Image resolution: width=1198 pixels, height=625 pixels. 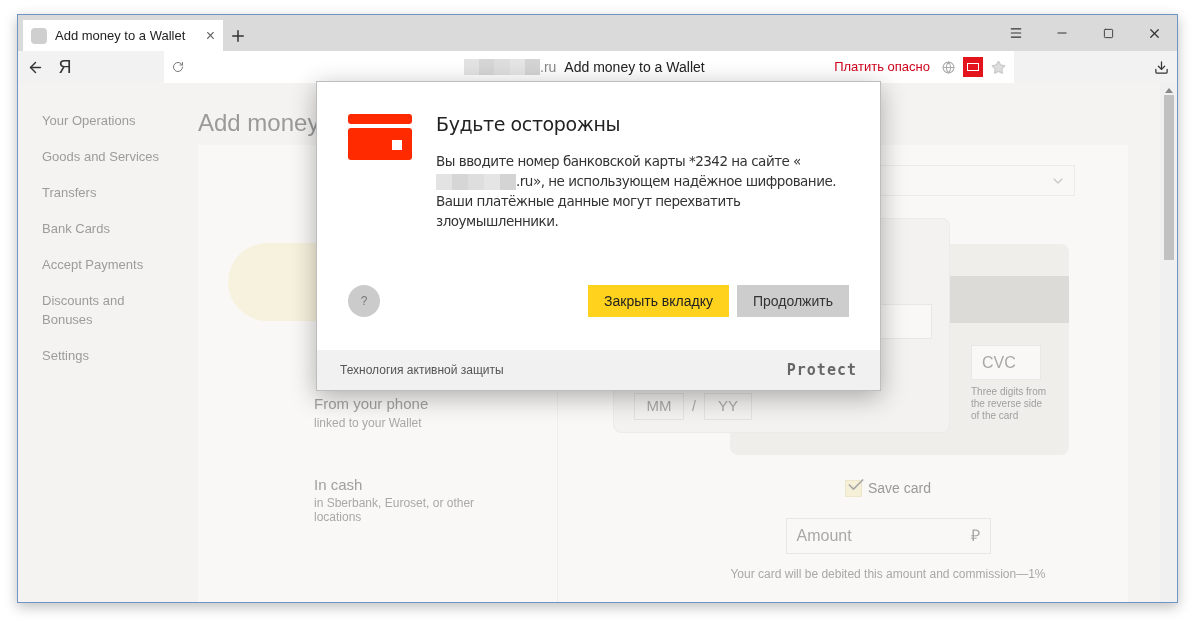 What do you see at coordinates (1009, 404) in the screenshot?
I see `cvc-hint: Three digits from the reverse side of the card` at bounding box center [1009, 404].